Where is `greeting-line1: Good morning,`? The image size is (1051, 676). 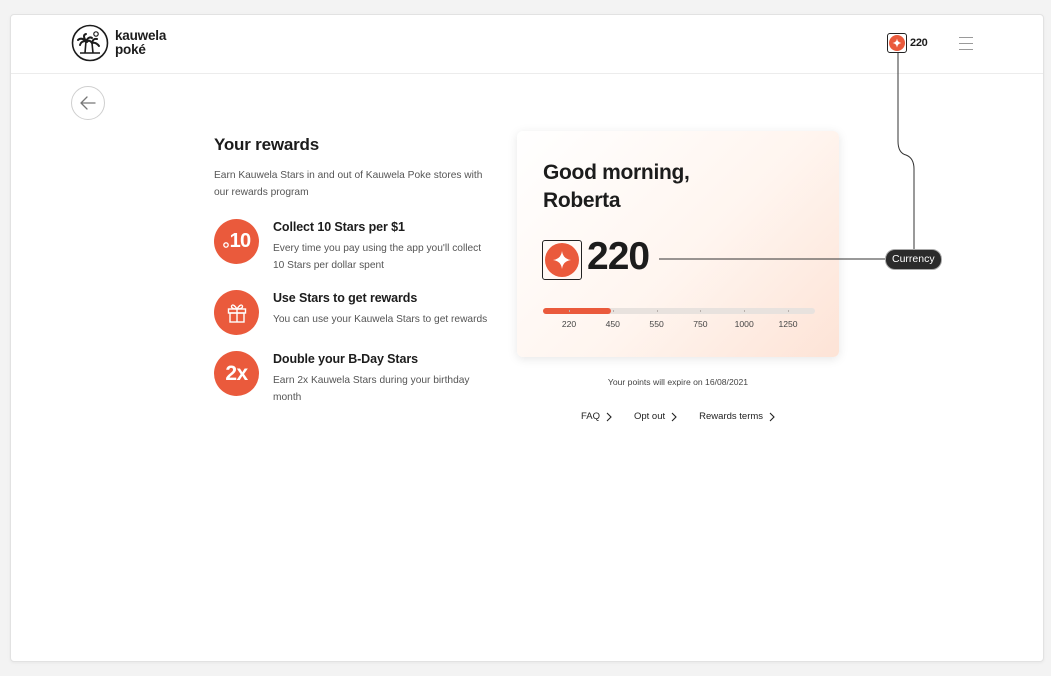
greeting-line1: Good morning, is located at coordinates (616, 172).